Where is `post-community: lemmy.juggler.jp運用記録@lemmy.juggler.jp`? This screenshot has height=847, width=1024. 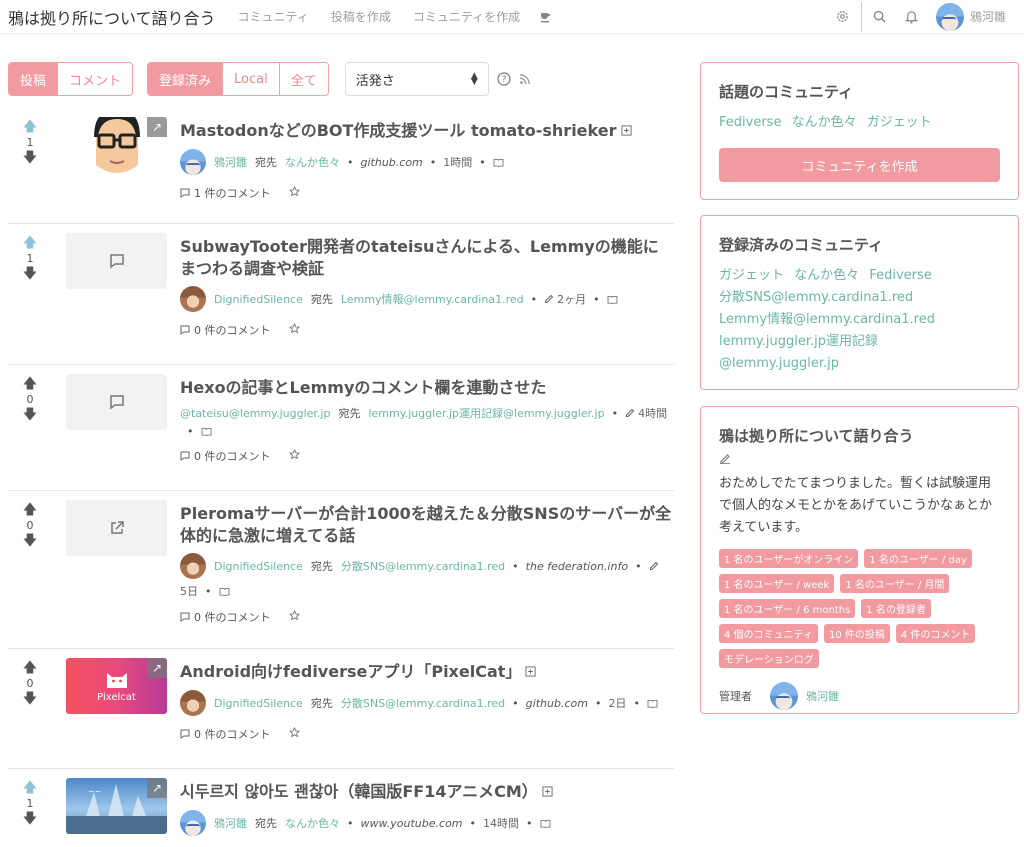
post-community: lemmy.juggler.jp運用記録@lemmy.juggler.jp is located at coordinates (486, 413).